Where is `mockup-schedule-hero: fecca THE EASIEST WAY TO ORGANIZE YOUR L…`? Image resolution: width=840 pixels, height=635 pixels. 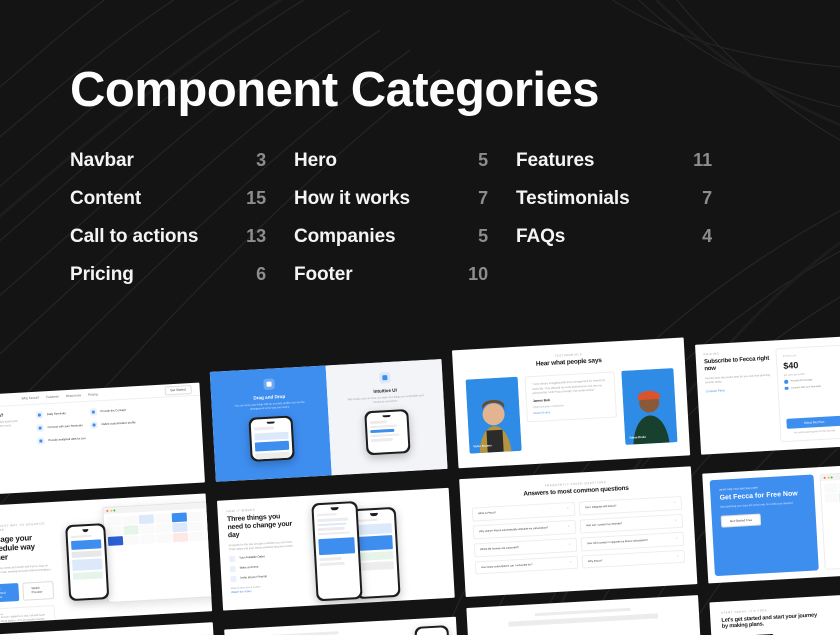
mockup-schedule-hero: fecca THE EASIEST WAY TO ORGANIZE YOUR L… is located at coordinates (106, 559).